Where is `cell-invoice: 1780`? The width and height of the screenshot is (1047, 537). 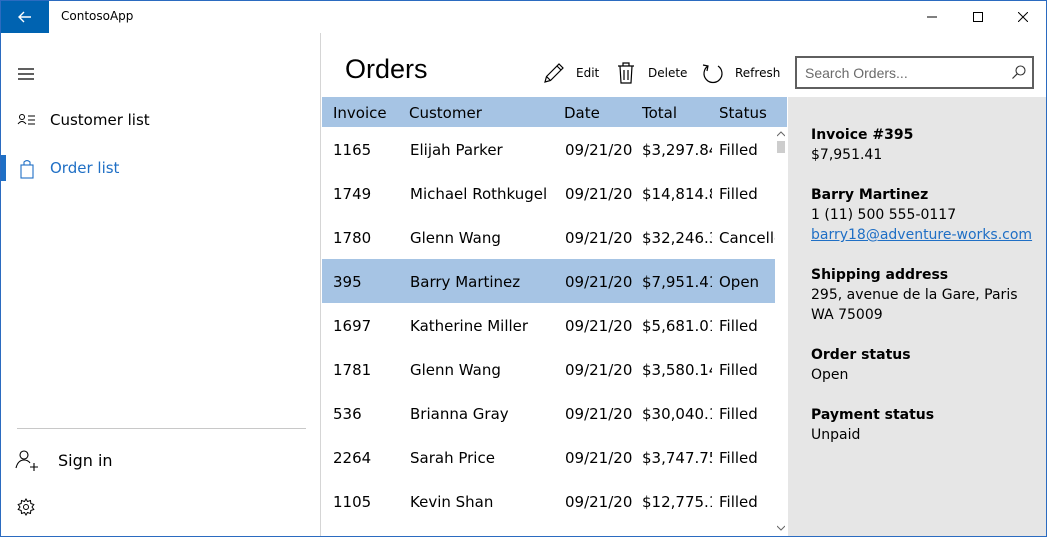
cell-invoice: 1780 is located at coordinates (352, 238).